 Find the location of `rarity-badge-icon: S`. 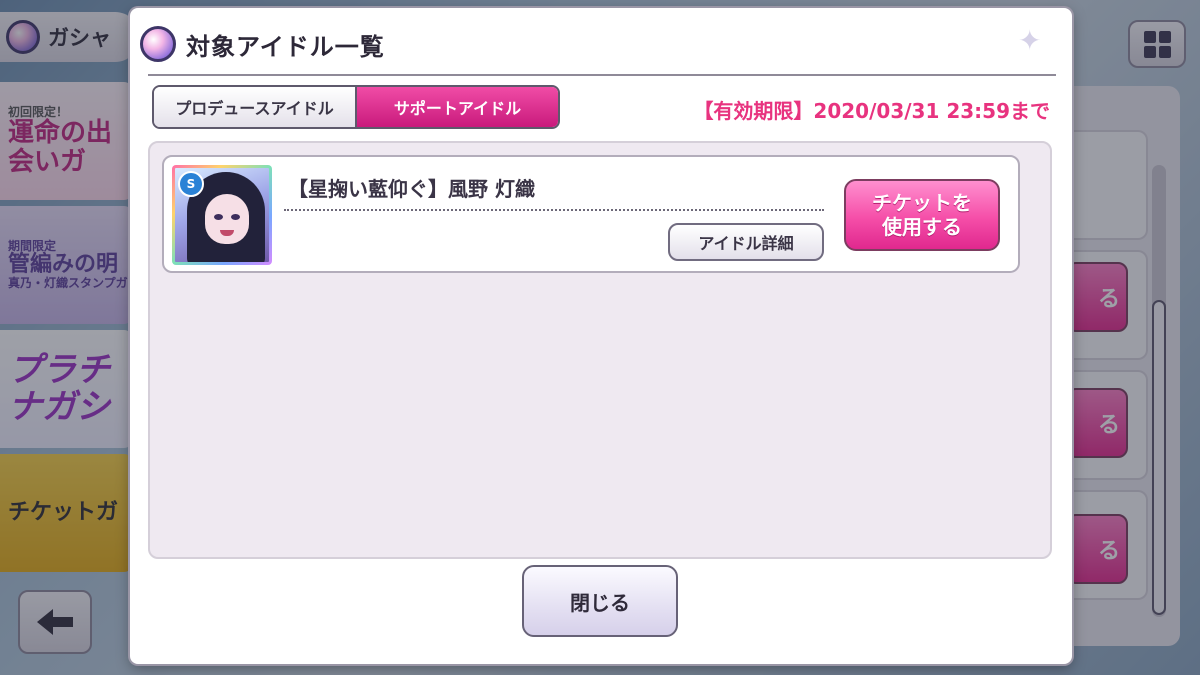

rarity-badge-icon: S is located at coordinates (191, 184).